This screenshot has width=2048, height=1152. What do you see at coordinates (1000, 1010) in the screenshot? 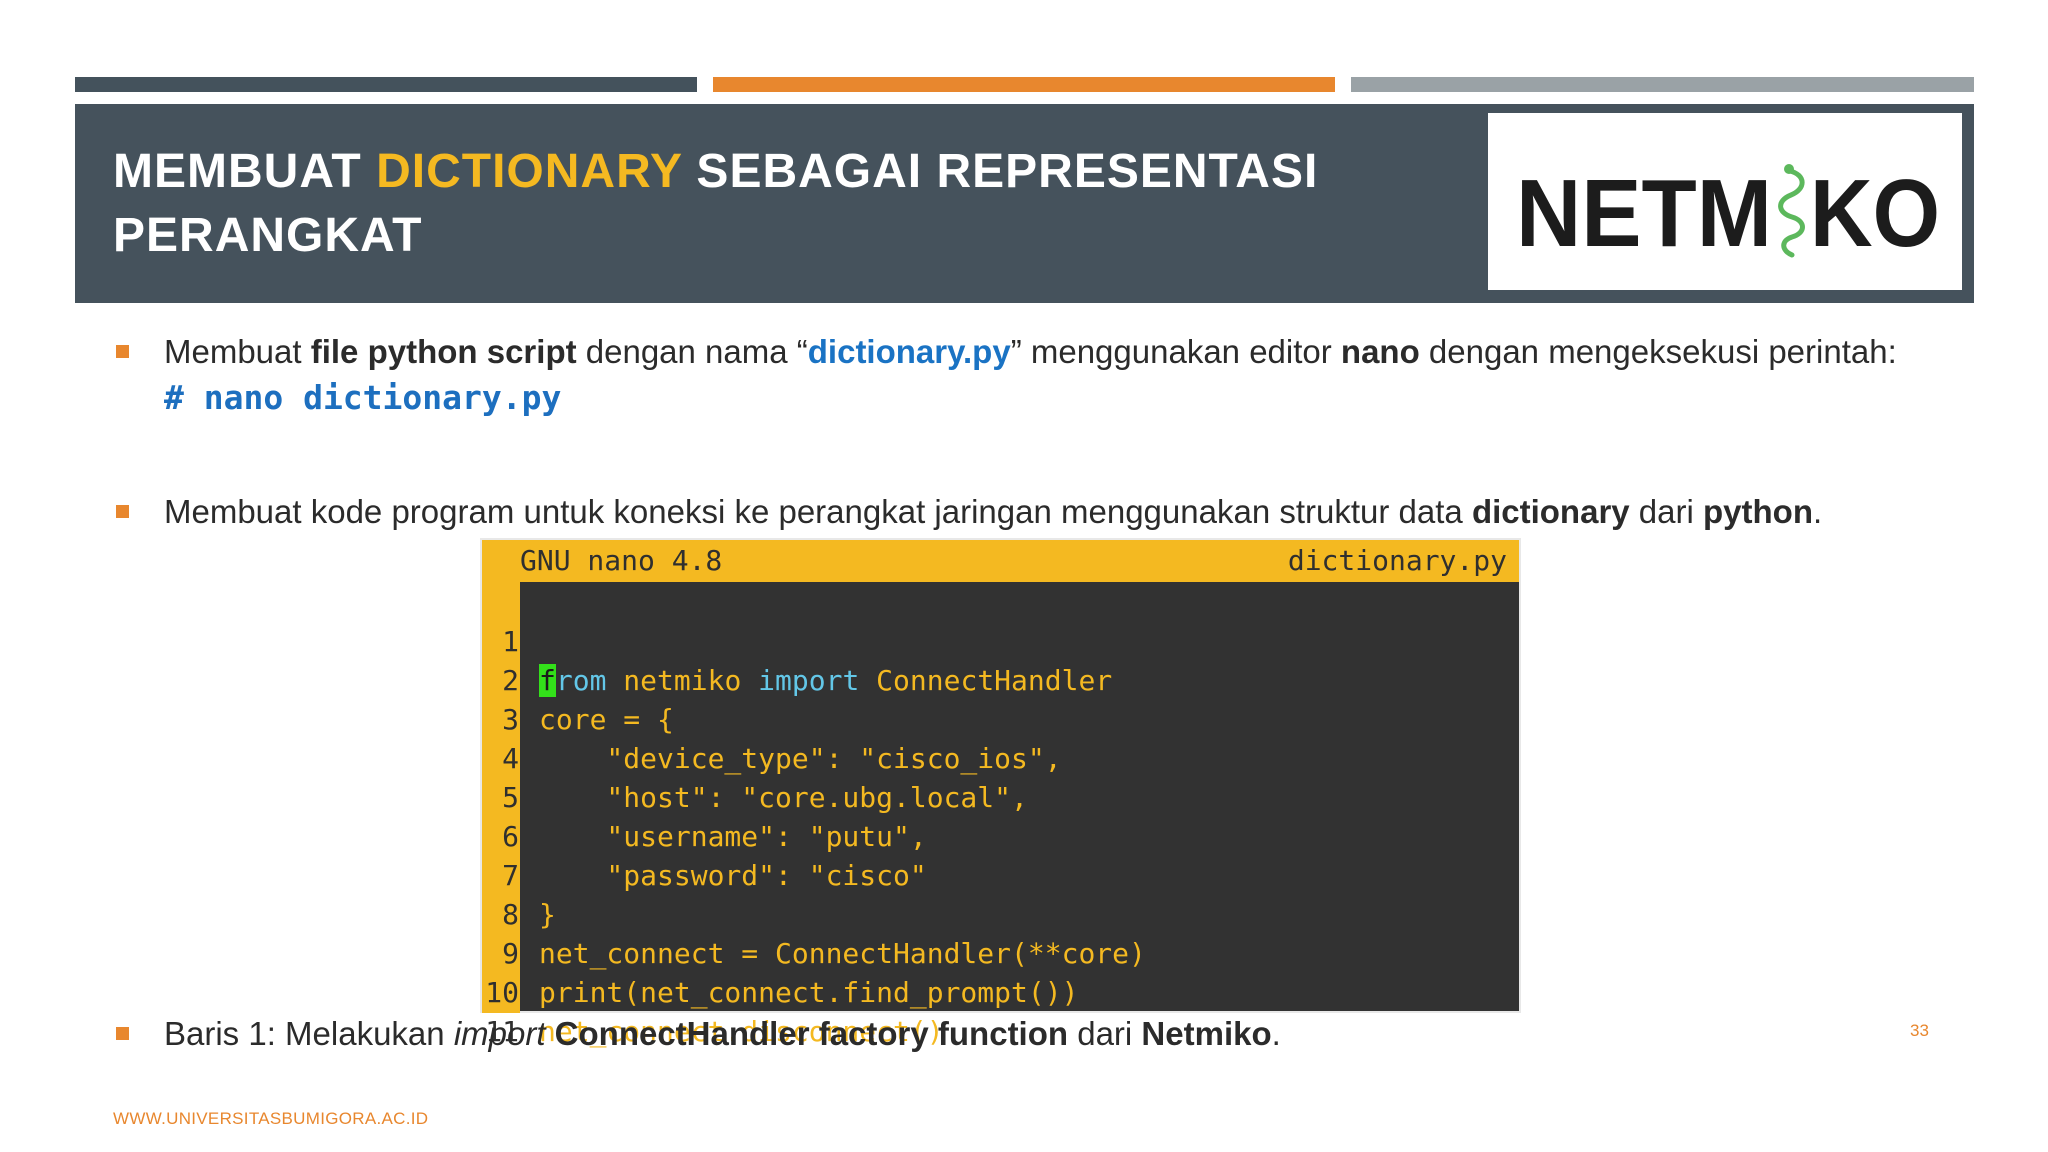
I see `code-line: 11` at bounding box center [1000, 1010].